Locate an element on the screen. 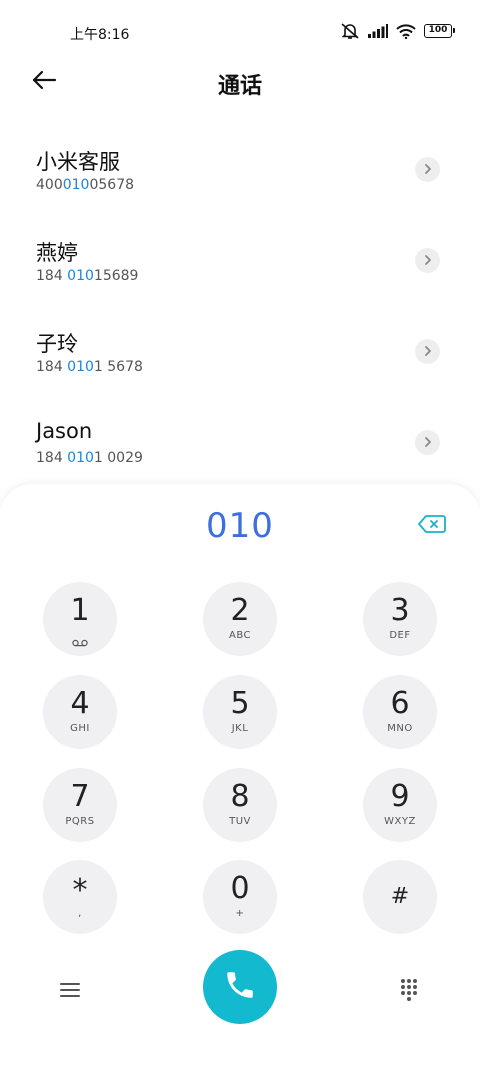 The image size is (480, 1066). status-icons: 100 is located at coordinates (397, 31).